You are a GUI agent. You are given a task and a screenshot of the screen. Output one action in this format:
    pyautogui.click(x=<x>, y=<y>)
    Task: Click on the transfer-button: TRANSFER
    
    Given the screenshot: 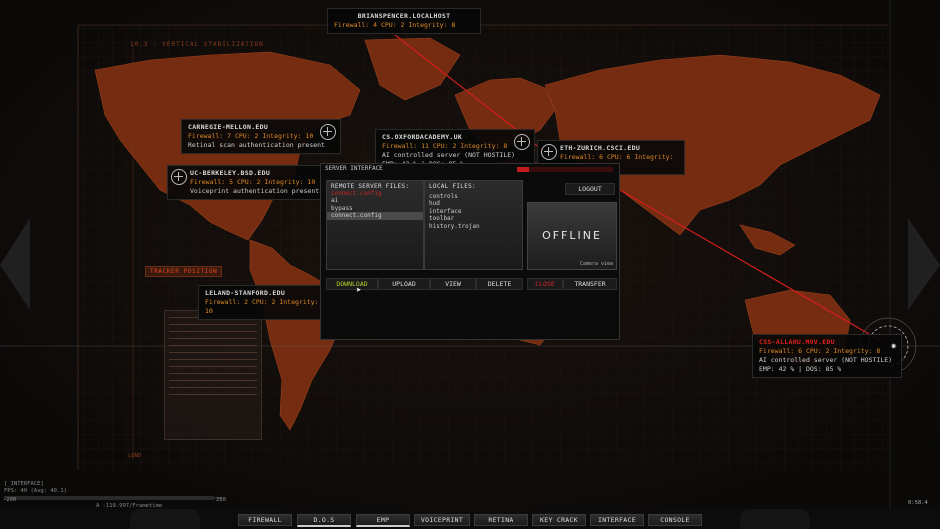 What is the action you would take?
    pyautogui.click(x=590, y=284)
    